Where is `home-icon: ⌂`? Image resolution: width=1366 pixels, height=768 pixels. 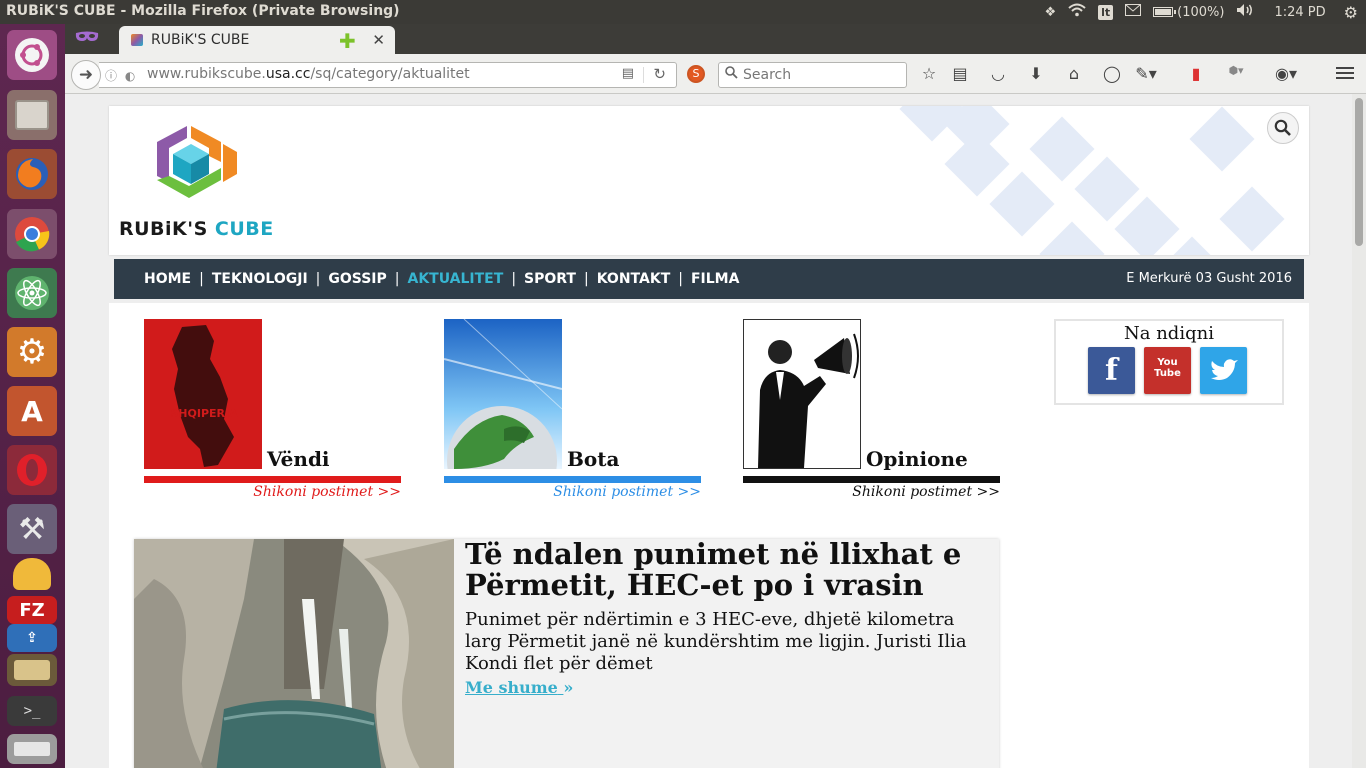
home-icon: ⌂ is located at coordinates (1074, 73).